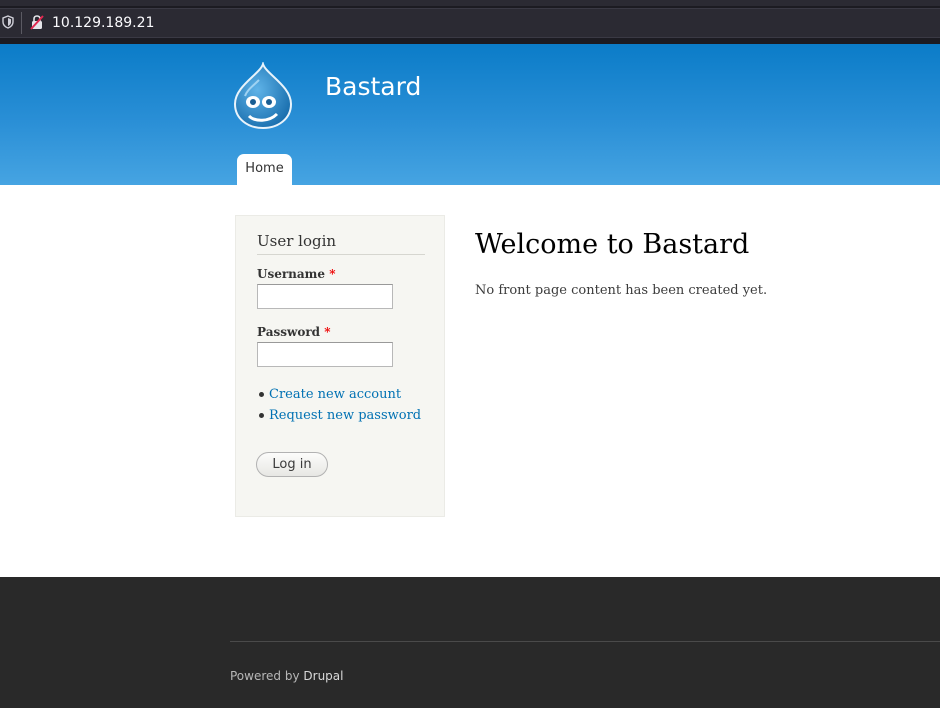 This screenshot has height=708, width=940. I want to click on login-links: Create new account Request new password, so click(339, 407).